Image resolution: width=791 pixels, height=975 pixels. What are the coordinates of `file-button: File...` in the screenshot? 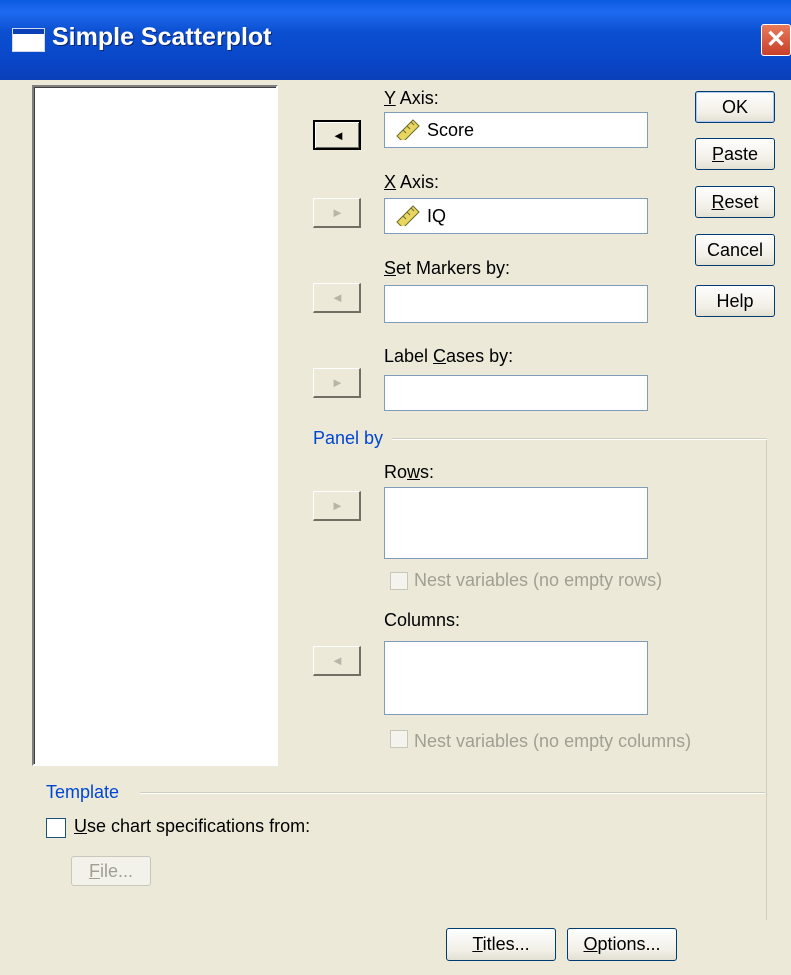 It's located at (111, 871).